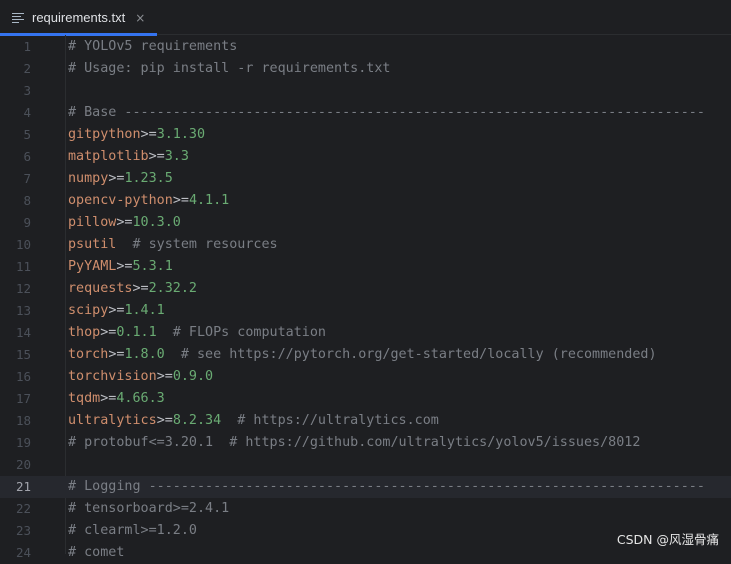  I want to click on line-content: tqdm>=4.66.3, so click(116, 399).